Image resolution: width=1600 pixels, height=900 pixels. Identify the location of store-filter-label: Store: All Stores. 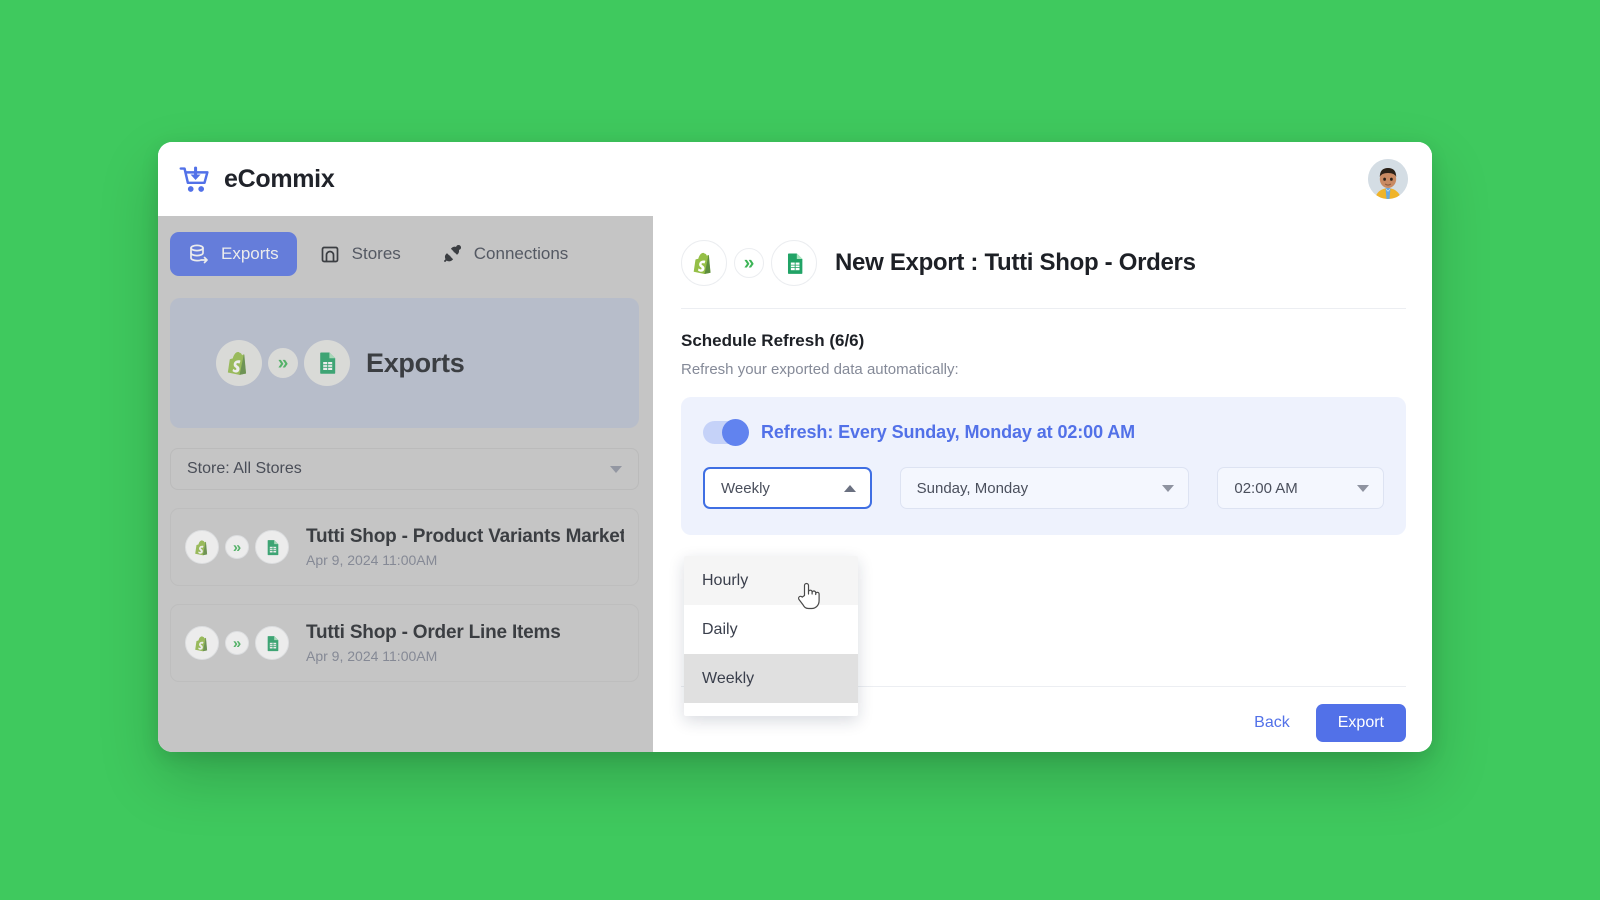
(244, 468).